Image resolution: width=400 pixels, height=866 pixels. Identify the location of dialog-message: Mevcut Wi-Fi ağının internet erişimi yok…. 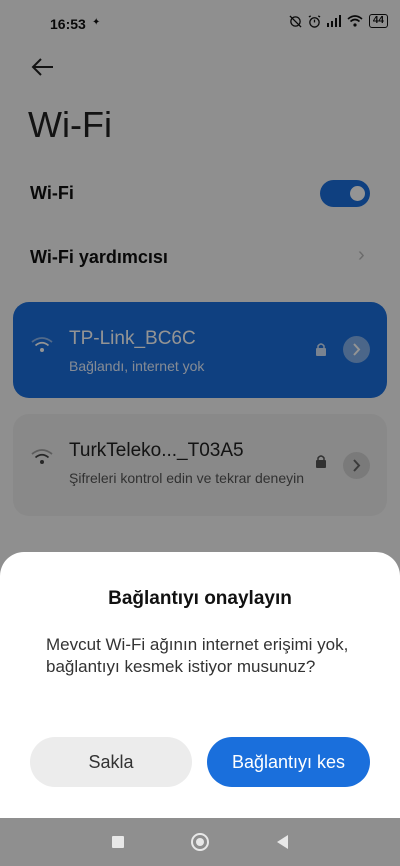
(197, 655).